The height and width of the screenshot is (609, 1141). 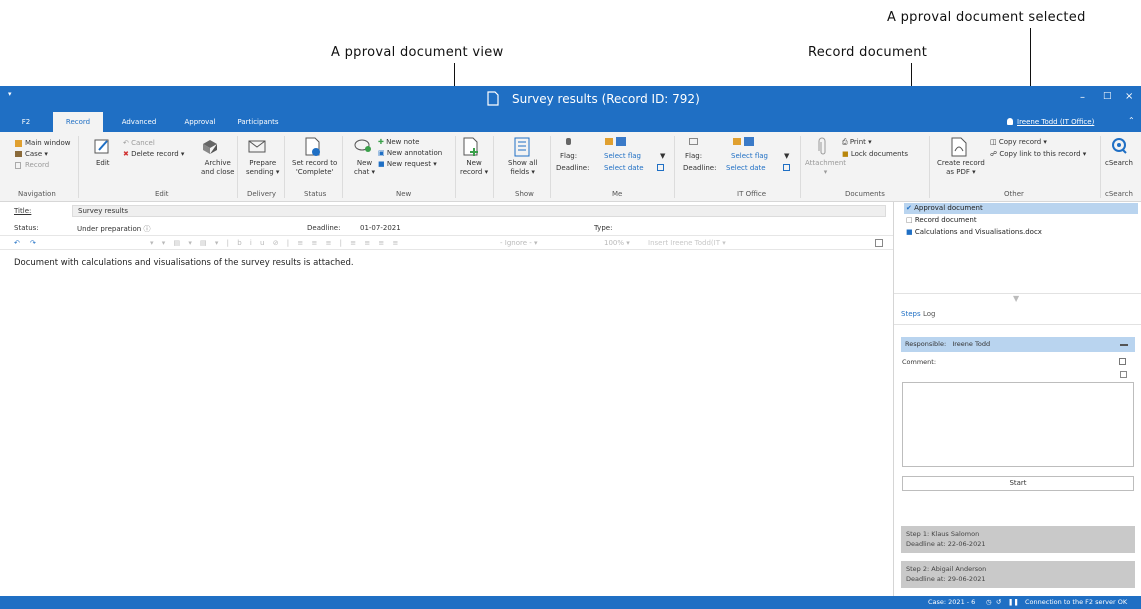 What do you see at coordinates (17, 243) in the screenshot?
I see `undo-icon: ↶` at bounding box center [17, 243].